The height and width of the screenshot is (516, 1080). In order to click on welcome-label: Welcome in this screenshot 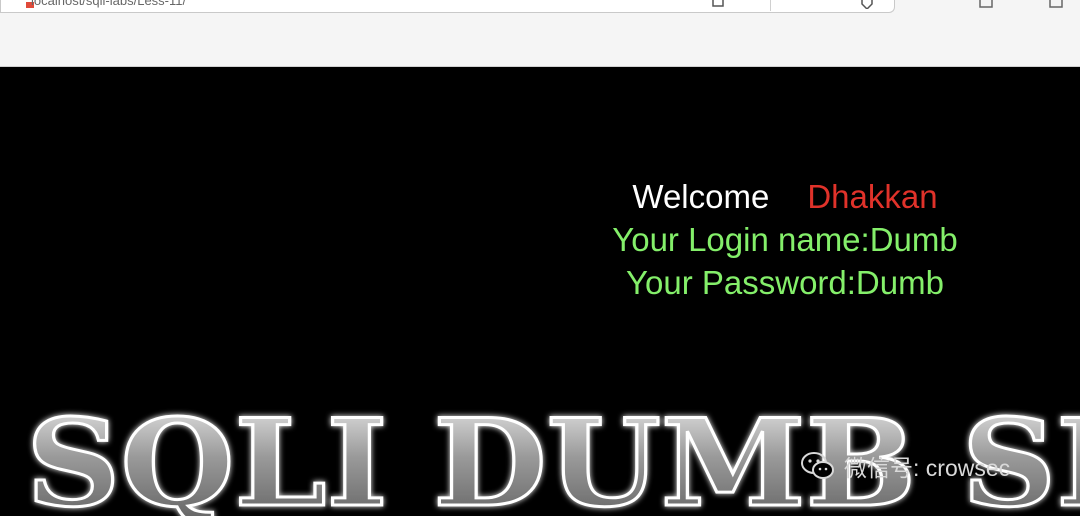, I will do `click(701, 196)`.